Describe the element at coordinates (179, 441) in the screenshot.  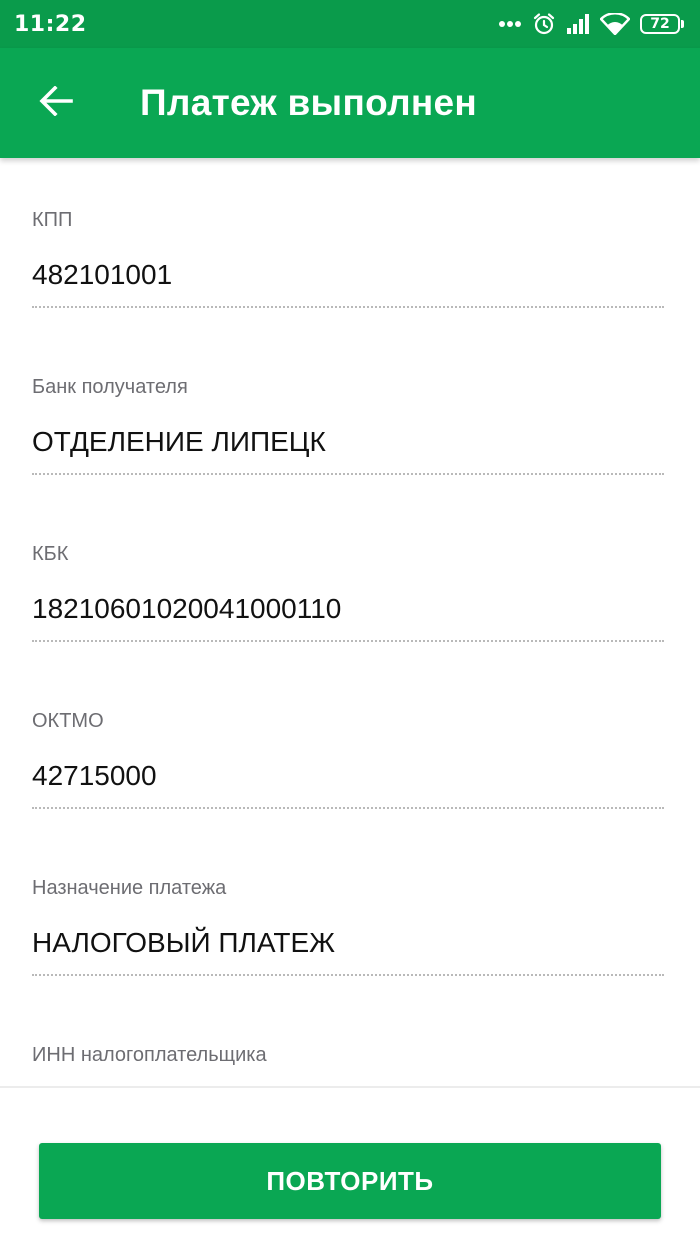
I see `field-value: ОТДЕЛЕНИЕ ЛИПЕЦК` at that location.